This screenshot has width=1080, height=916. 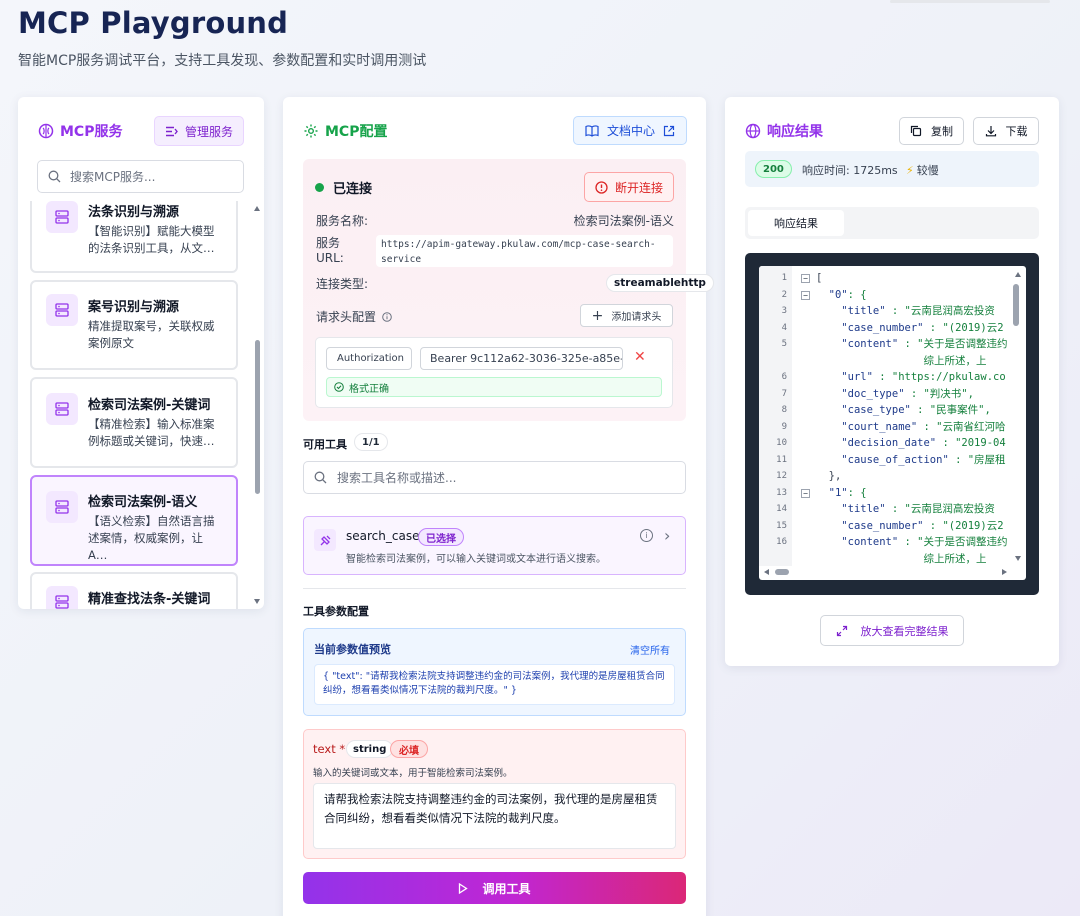 I want to click on json-value: : {, so click(x=857, y=294).